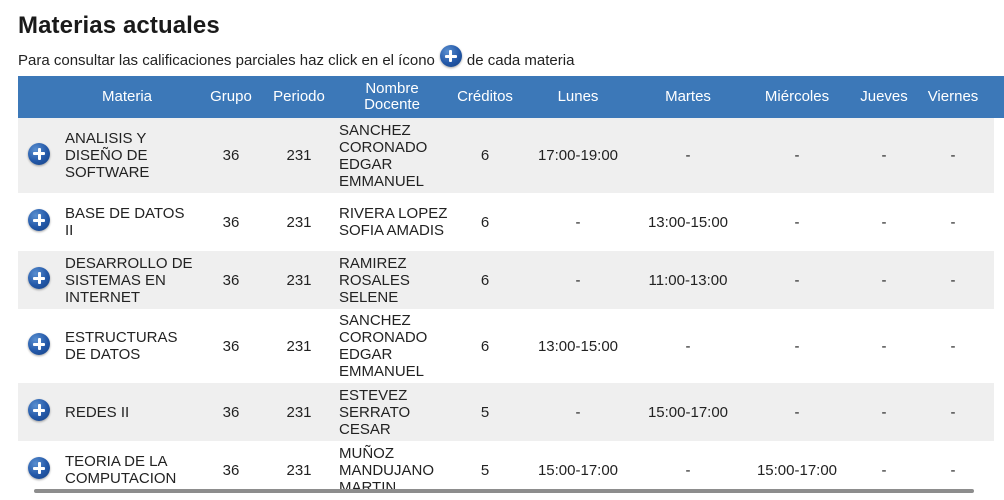  Describe the element at coordinates (119, 25) in the screenshot. I see `page-title: Materias actuales` at that location.